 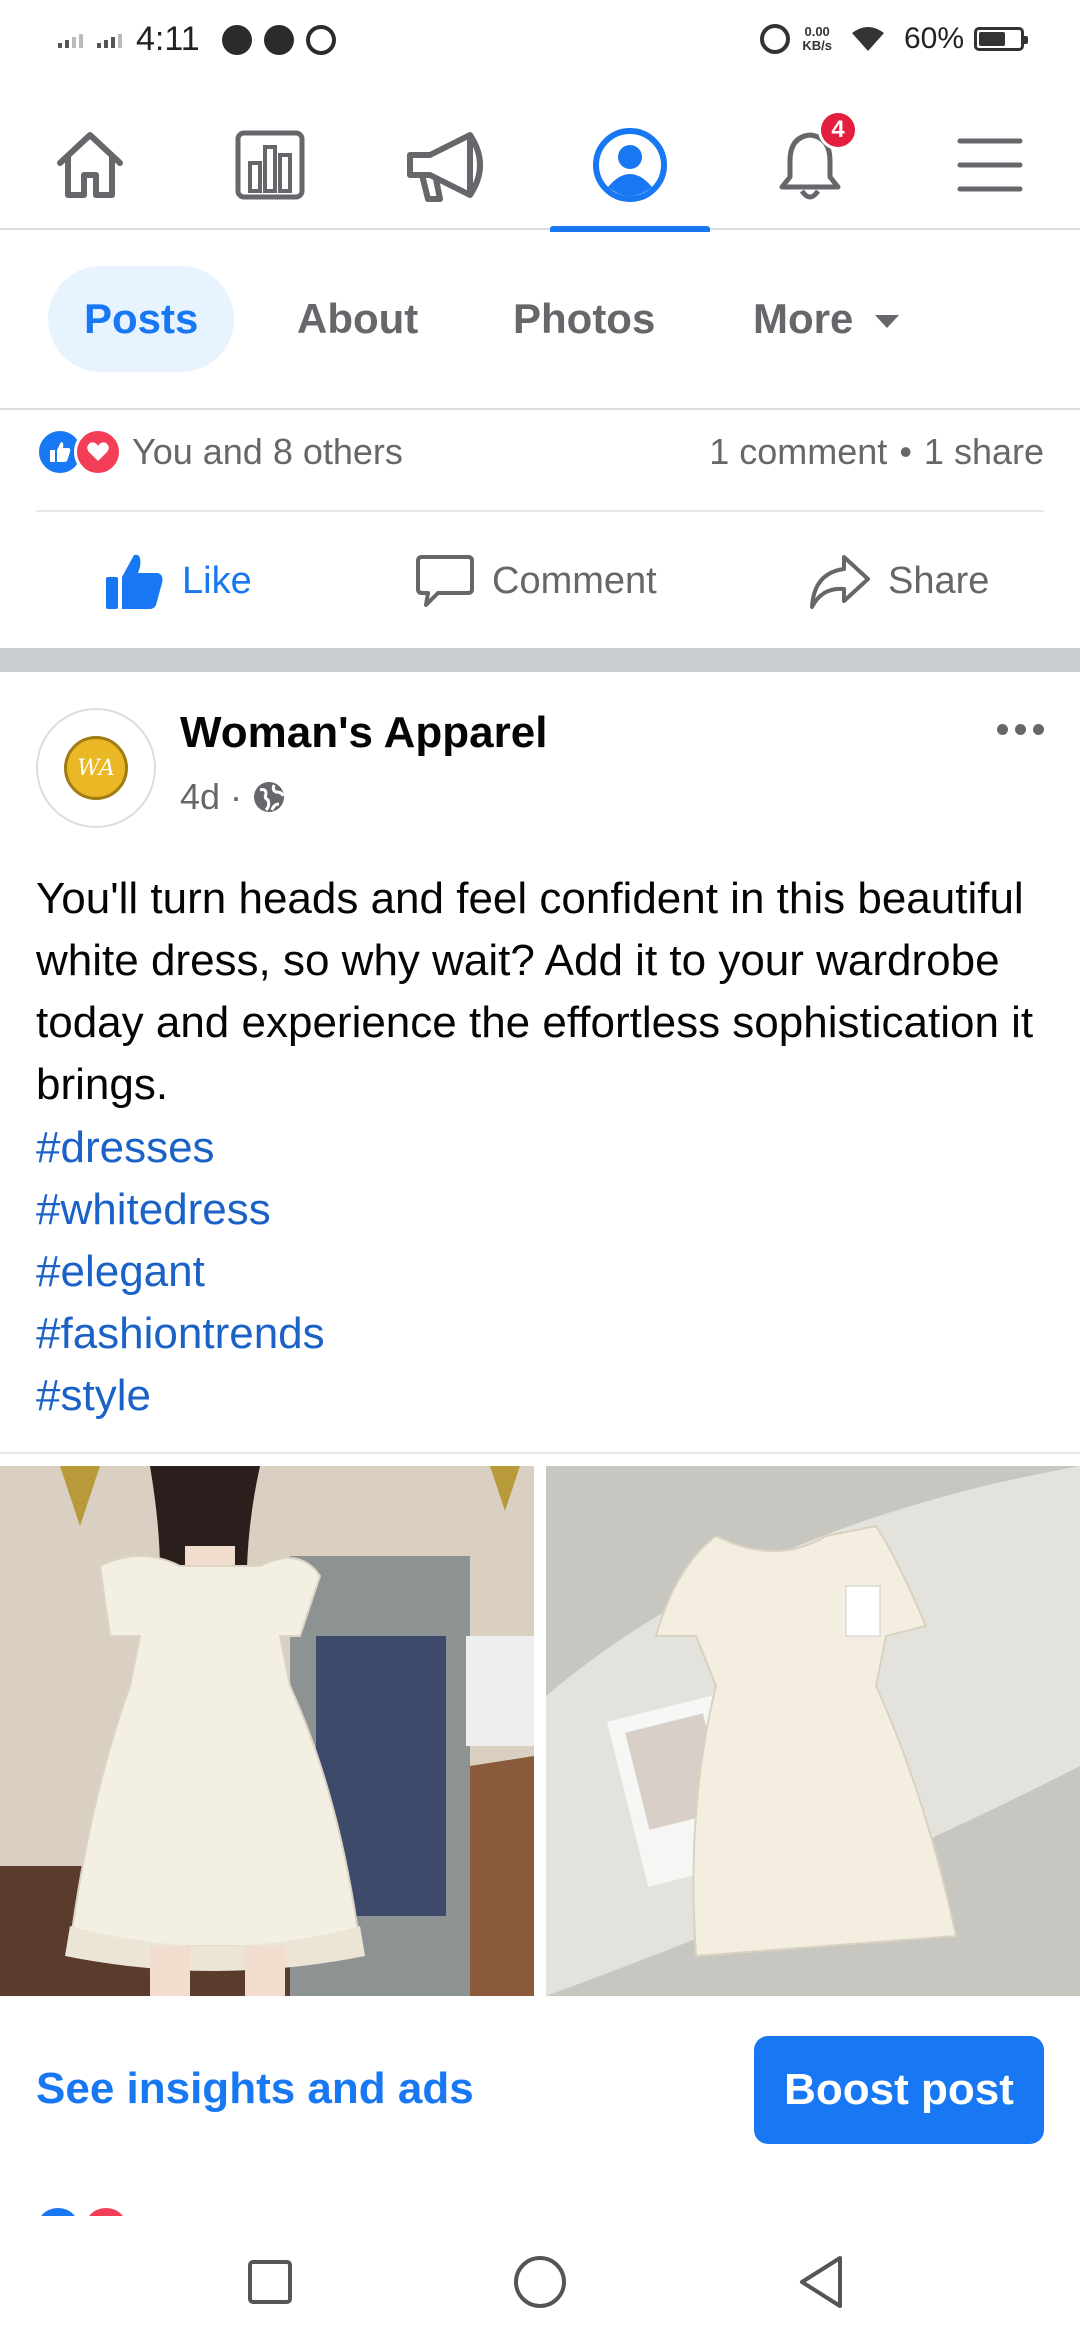 I want to click on share-button: Share, so click(x=898, y=581).